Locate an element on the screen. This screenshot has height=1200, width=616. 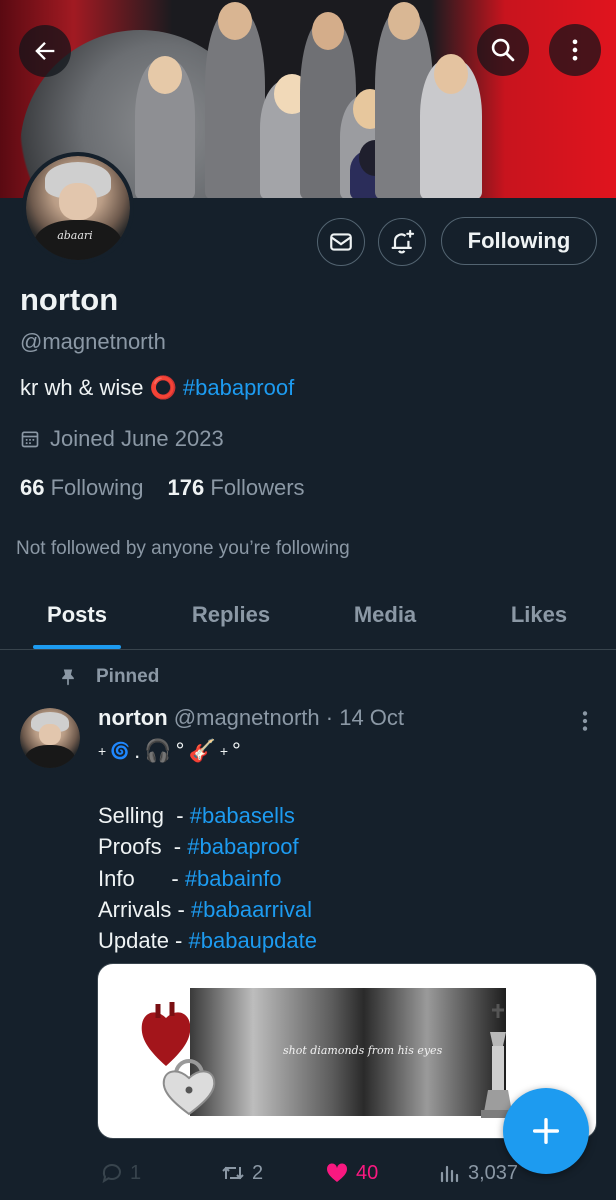
calendar-icon is located at coordinates (30, 439).